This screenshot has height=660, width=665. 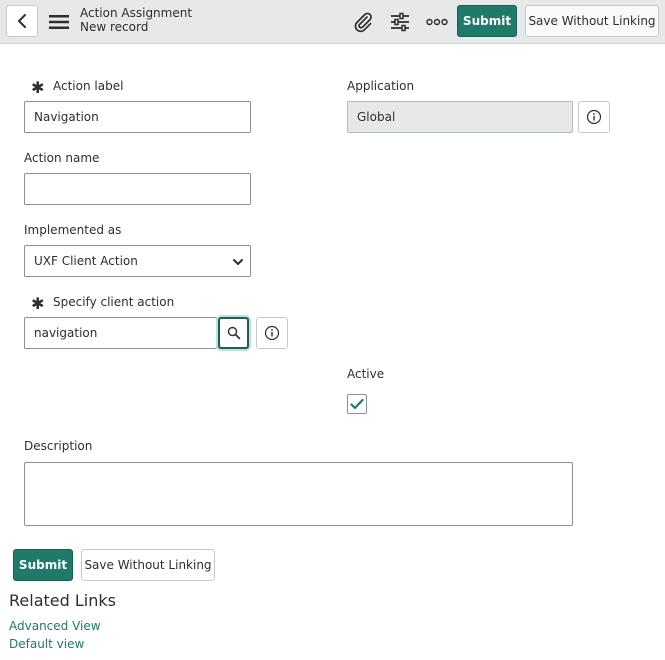 I want to click on implemented-as-select: UXF Client Action, so click(x=137, y=261).